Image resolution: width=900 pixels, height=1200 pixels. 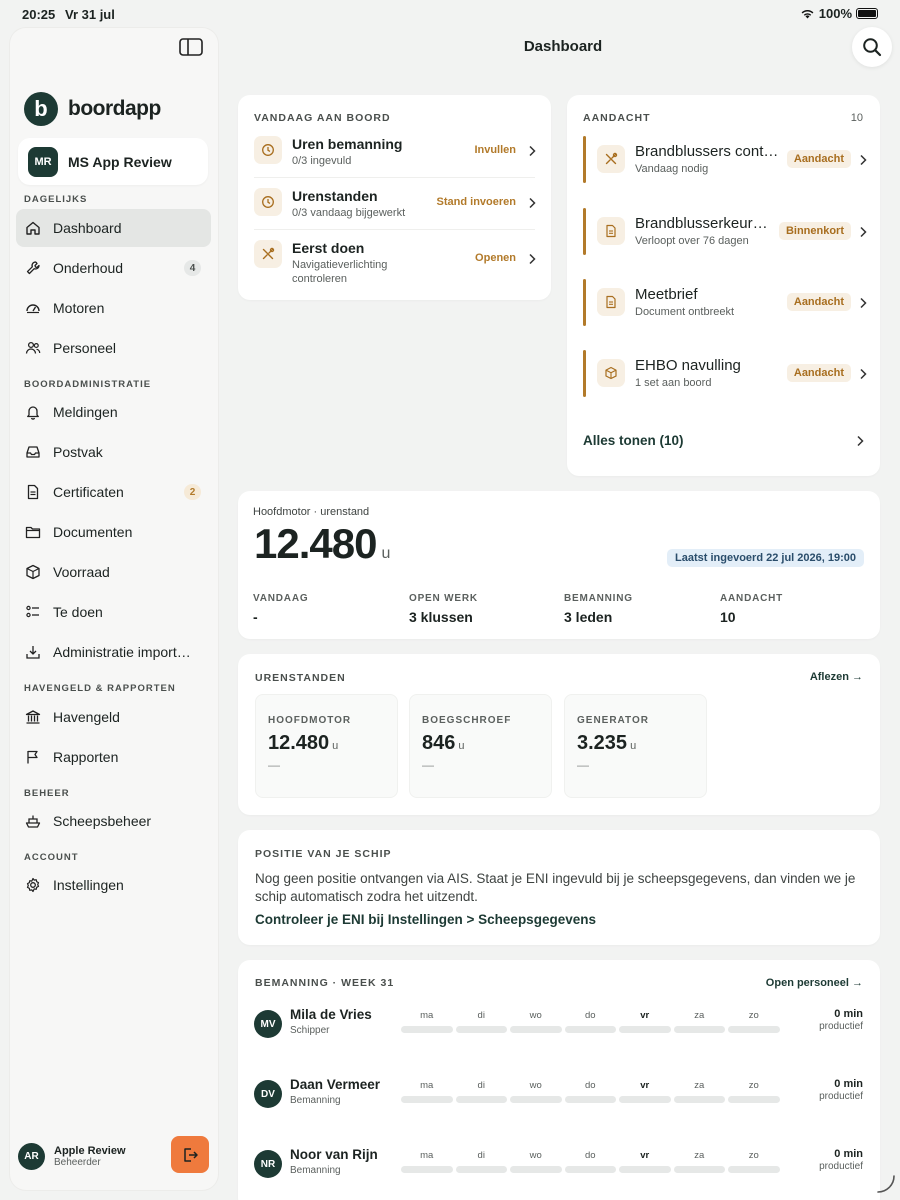 I want to click on sidebar-item-dashboard: Dashboard, so click(x=113, y=228).